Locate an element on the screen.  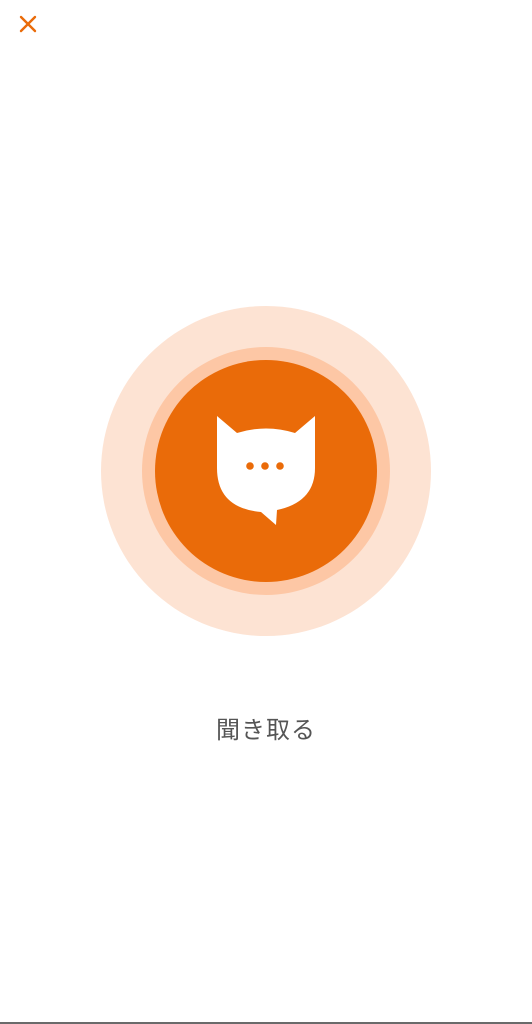
listen-label: 聞き取る is located at coordinates (266, 730).